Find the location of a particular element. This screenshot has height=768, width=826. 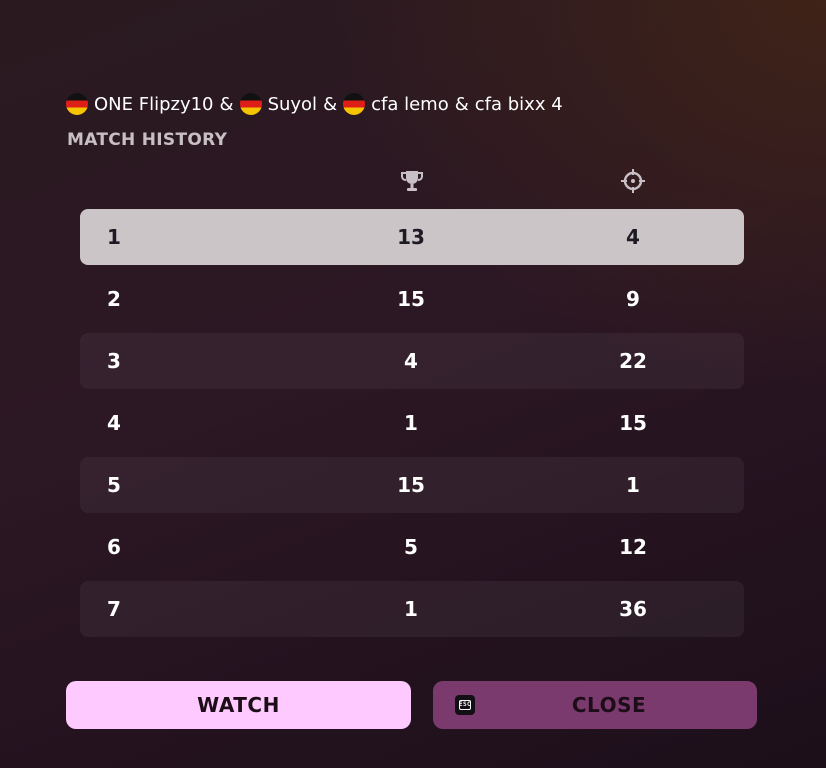

wins-value: 5 is located at coordinates (411, 547).